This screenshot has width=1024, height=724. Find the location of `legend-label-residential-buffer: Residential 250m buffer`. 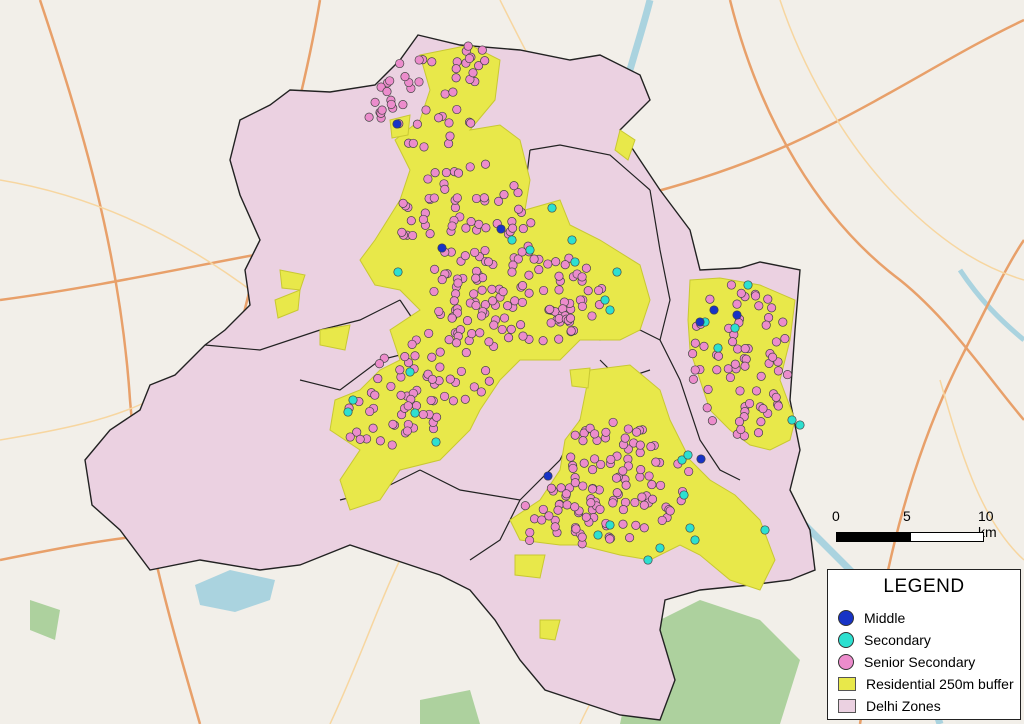

legend-label-residential-buffer: Residential 250m buffer is located at coordinates (940, 684).